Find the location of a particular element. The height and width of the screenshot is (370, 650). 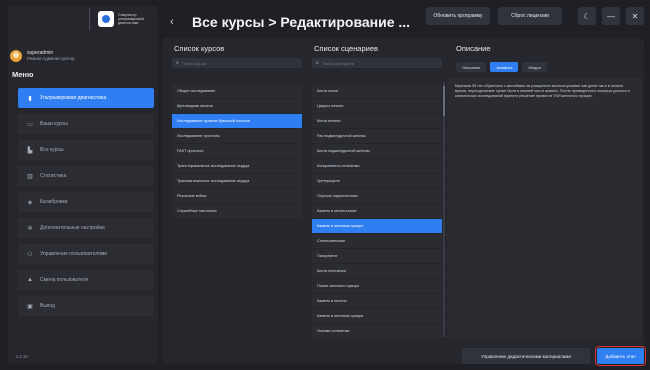

sidebar-item-label: Калибровка is located at coordinates (54, 202).